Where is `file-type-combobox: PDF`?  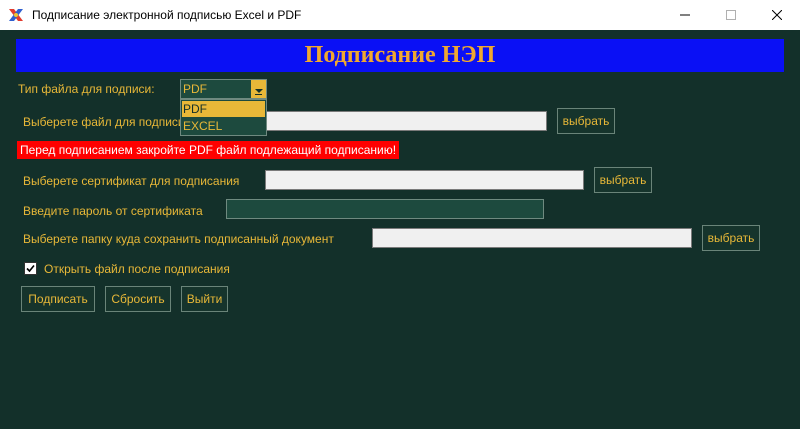
file-type-combobox: PDF is located at coordinates (223, 89).